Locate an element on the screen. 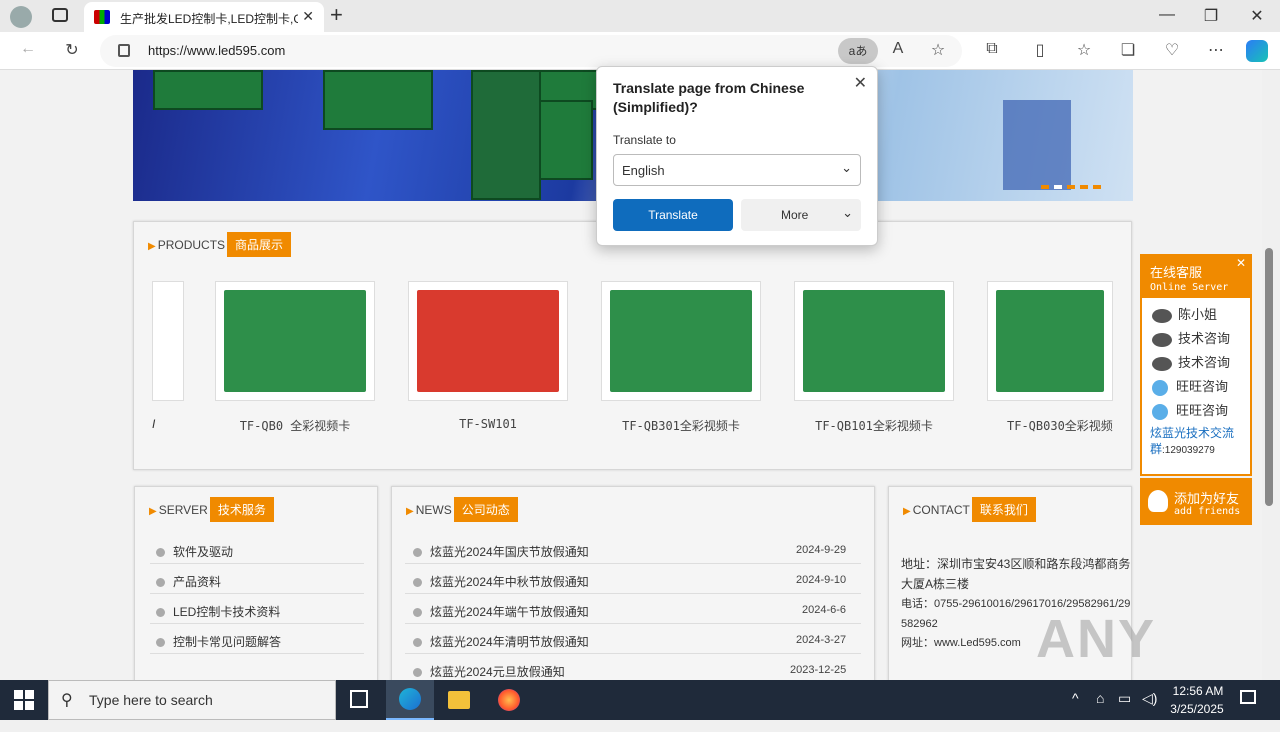 The image size is (1280, 732). news-date: 2024-6-6 is located at coordinates (824, 610).